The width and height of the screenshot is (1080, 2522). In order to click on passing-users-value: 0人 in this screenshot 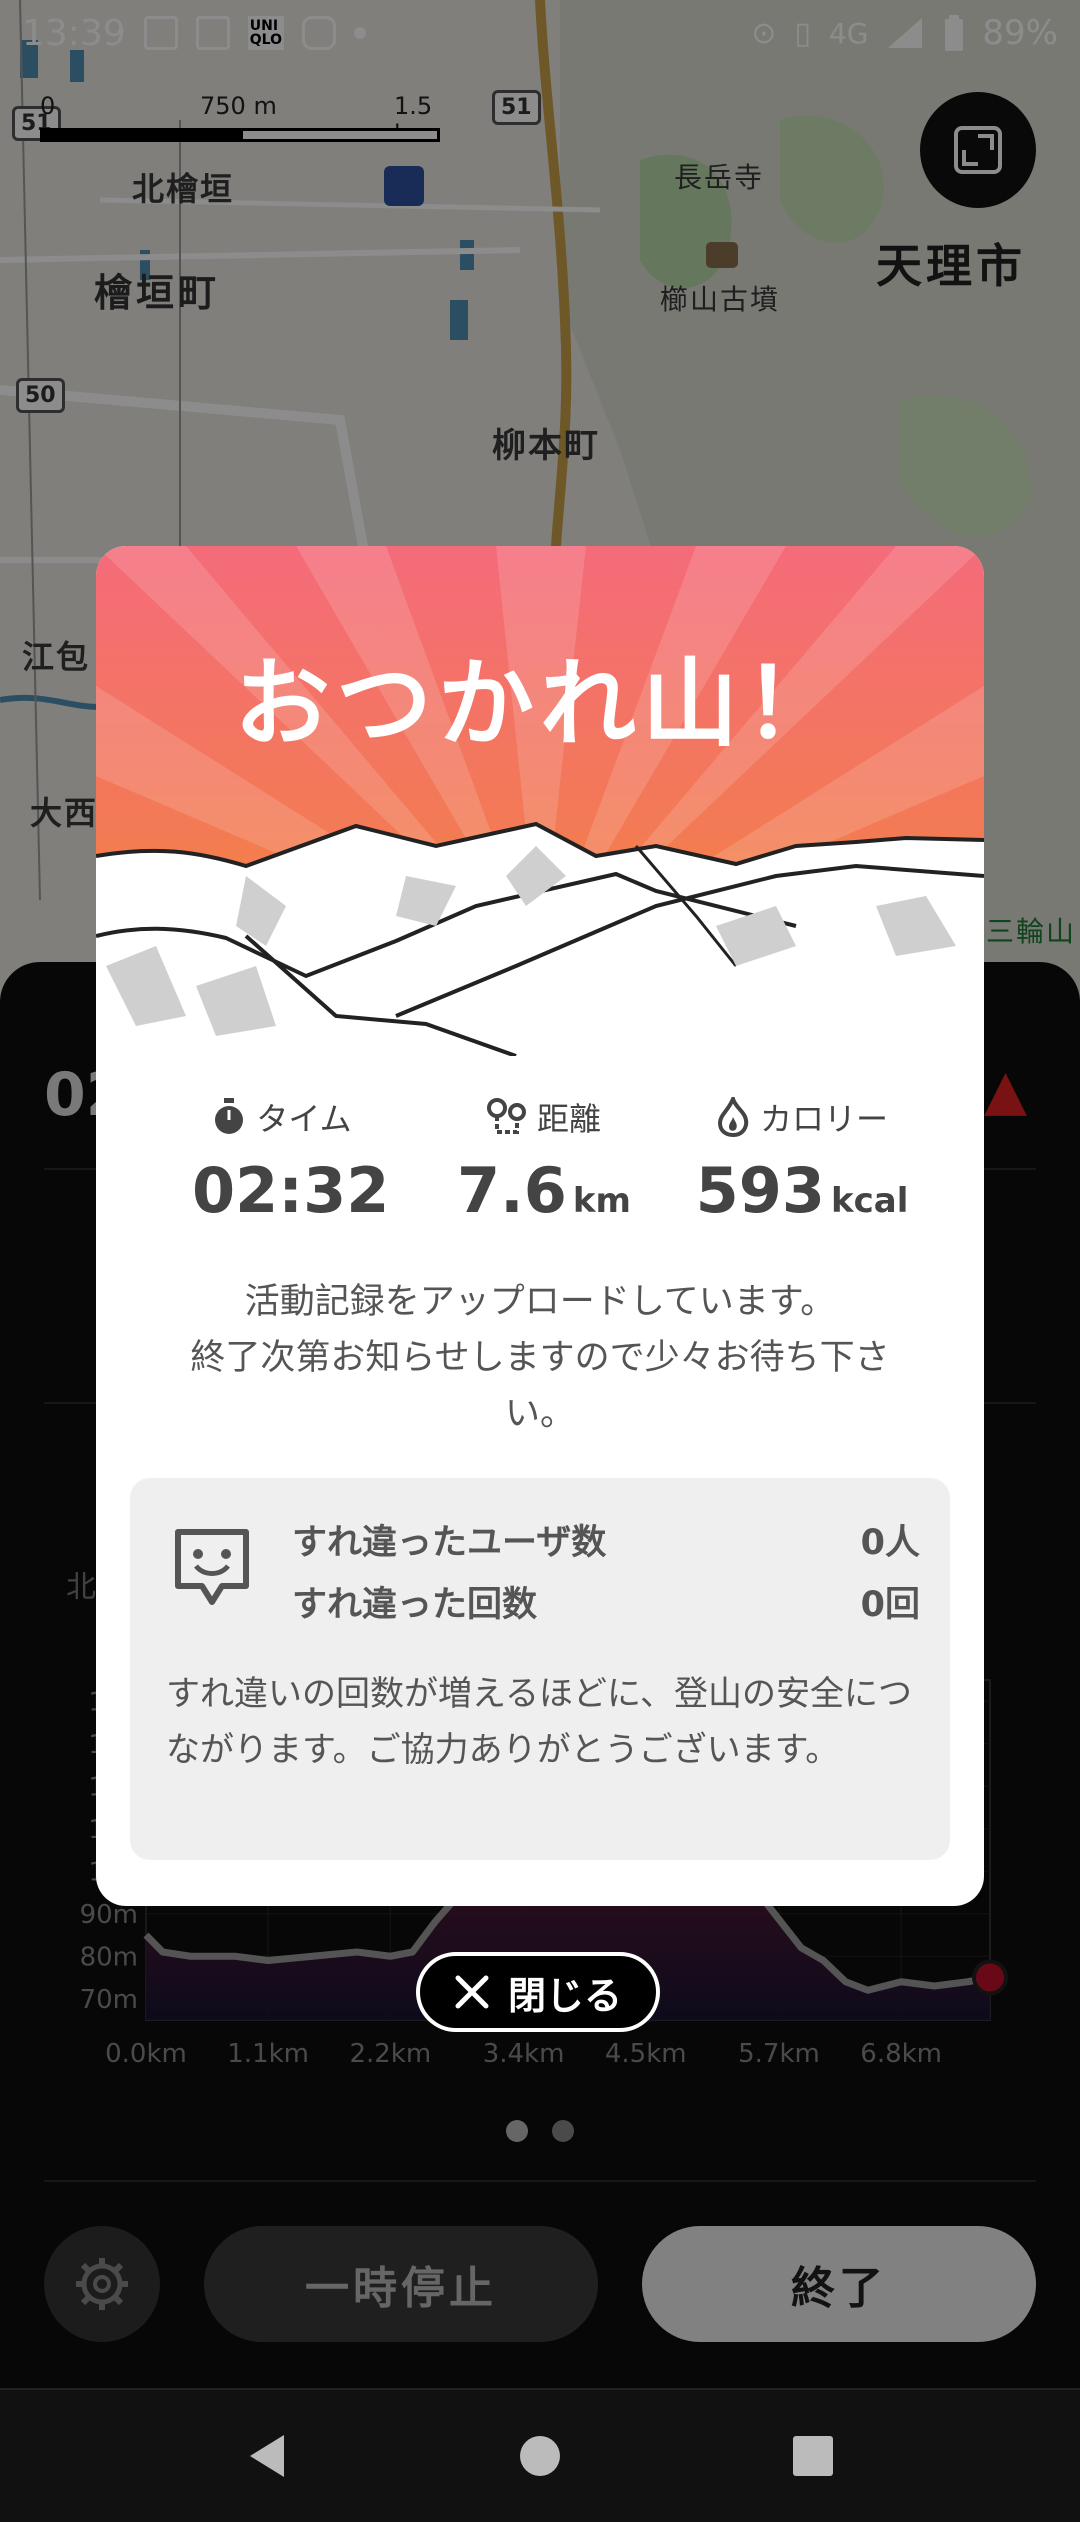, I will do `click(890, 1543)`.